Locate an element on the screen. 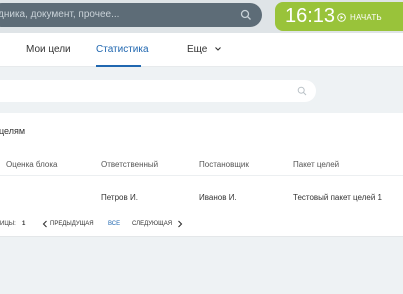  cell-author: Иванов И. is located at coordinates (218, 197).